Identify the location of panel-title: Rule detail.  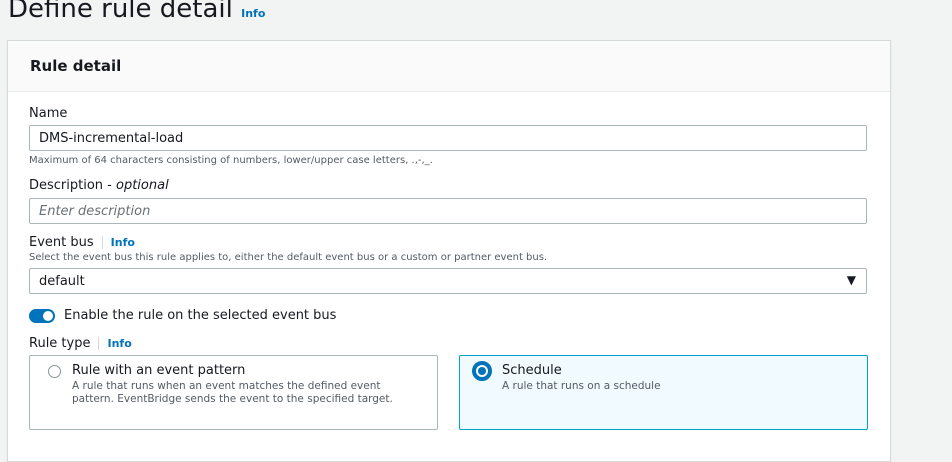
(76, 66).